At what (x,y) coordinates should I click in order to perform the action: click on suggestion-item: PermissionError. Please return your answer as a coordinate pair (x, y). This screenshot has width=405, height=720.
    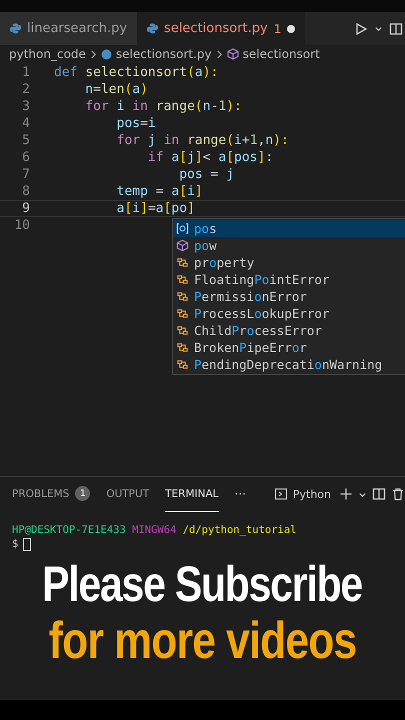
    Looking at the image, I should click on (289, 296).